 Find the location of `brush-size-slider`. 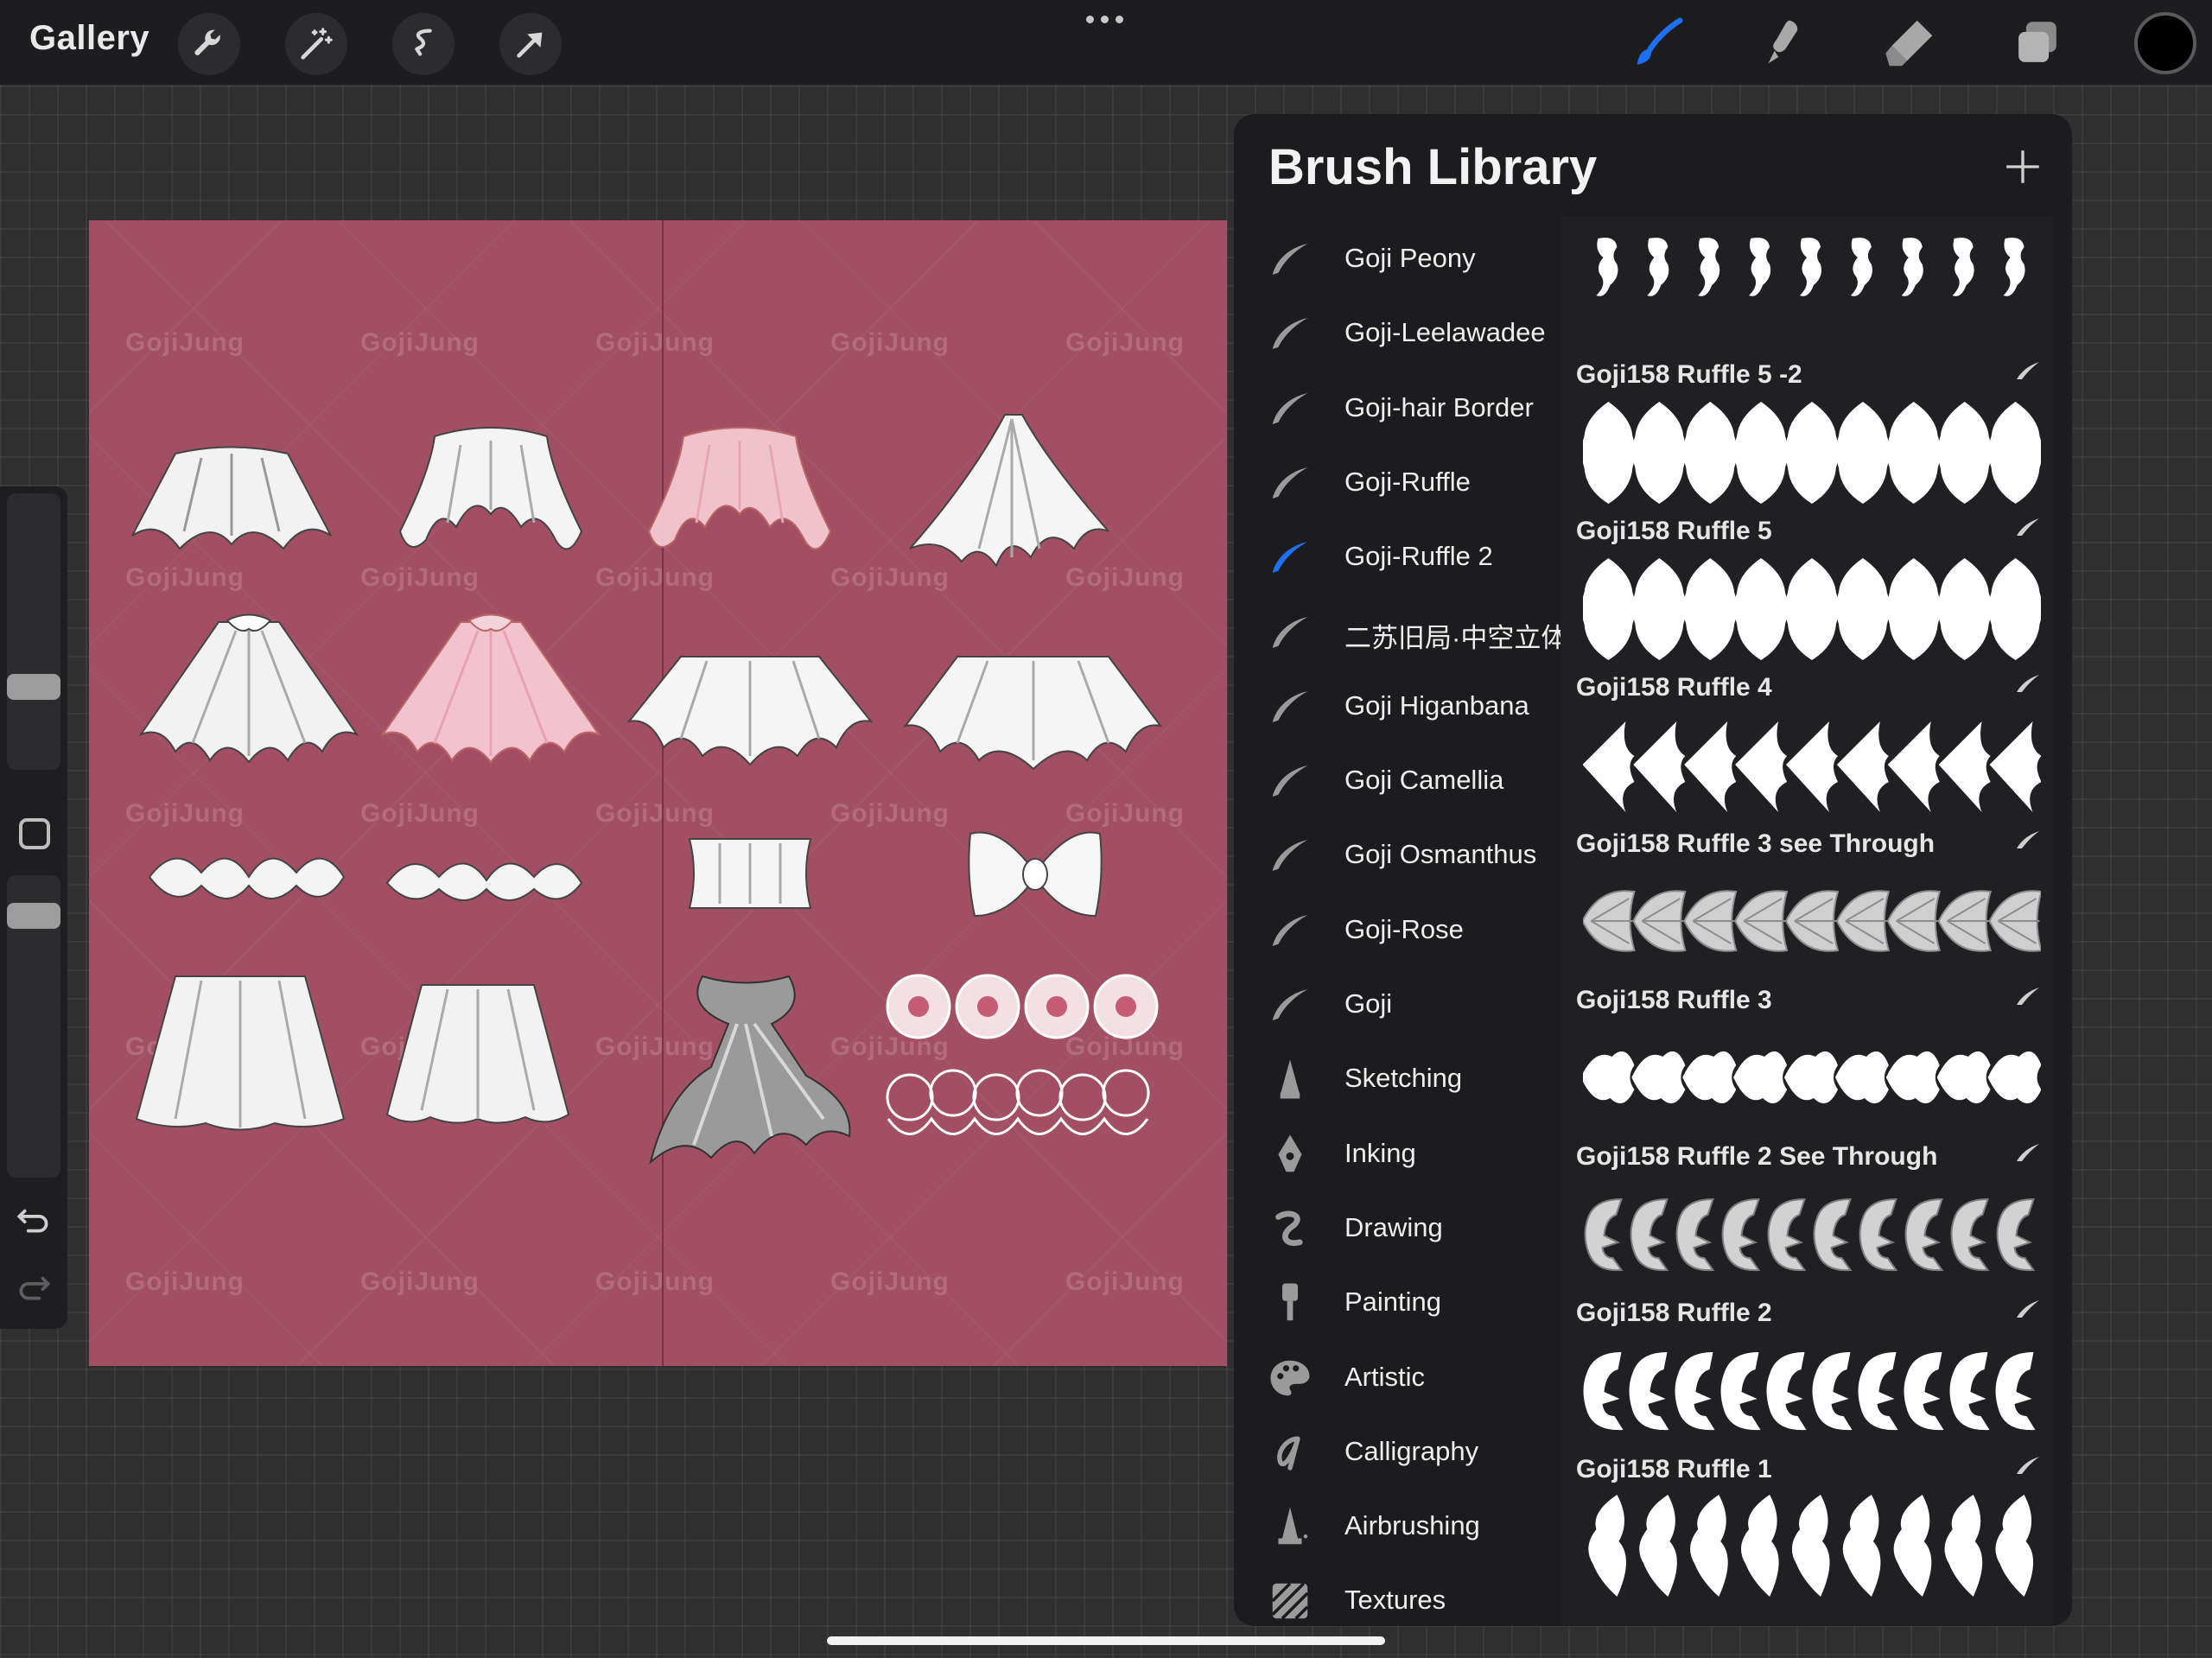

brush-size-slider is located at coordinates (33, 631).